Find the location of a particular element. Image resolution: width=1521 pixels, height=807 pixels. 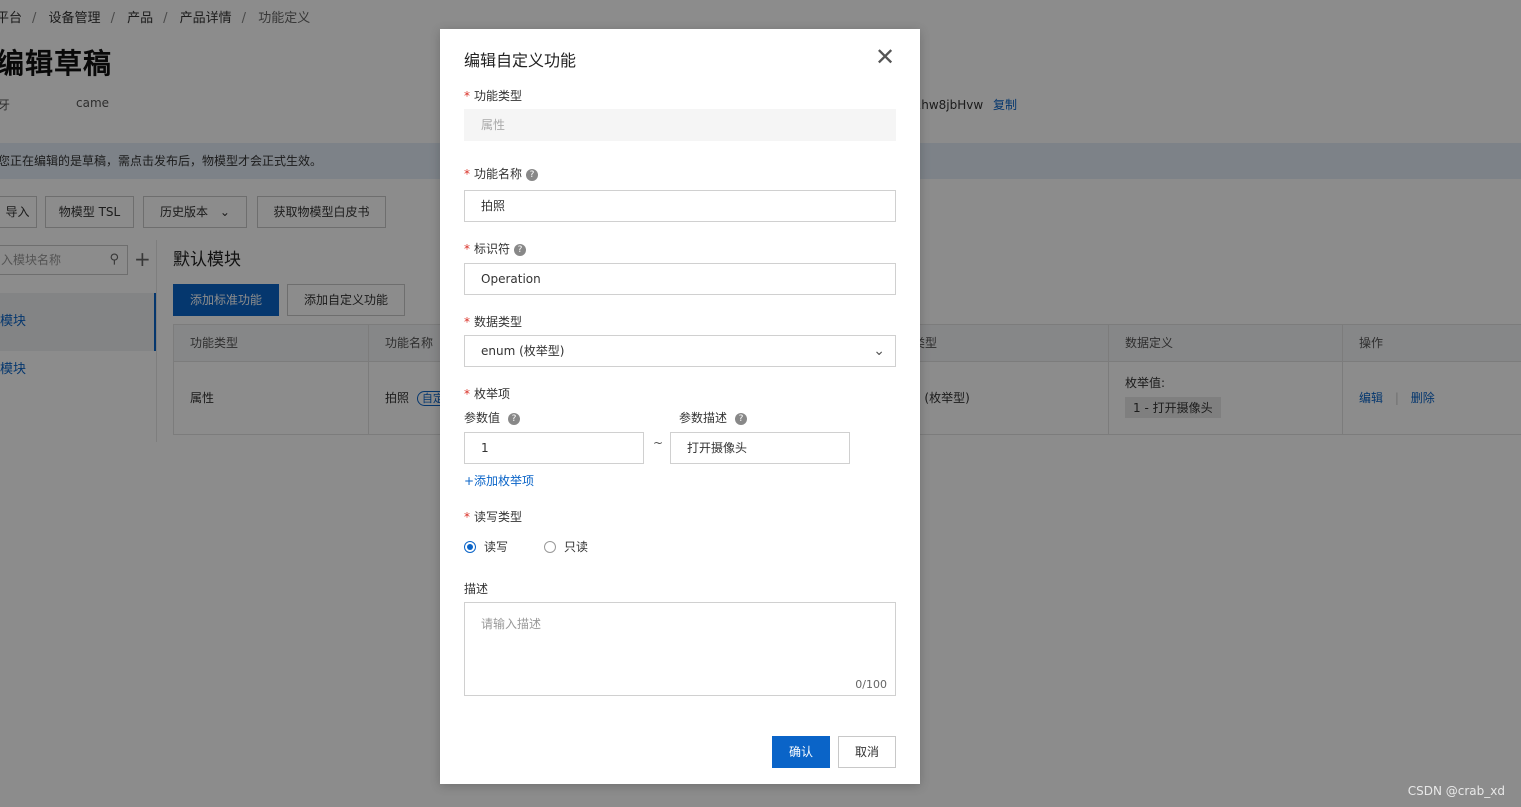

func-type-label: * 功能类型 is located at coordinates (493, 96).